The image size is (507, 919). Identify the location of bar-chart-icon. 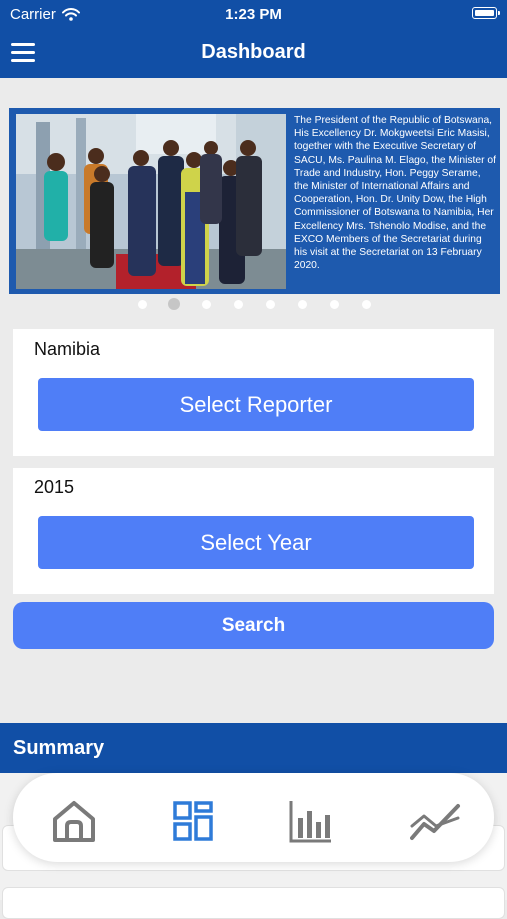
(310, 821).